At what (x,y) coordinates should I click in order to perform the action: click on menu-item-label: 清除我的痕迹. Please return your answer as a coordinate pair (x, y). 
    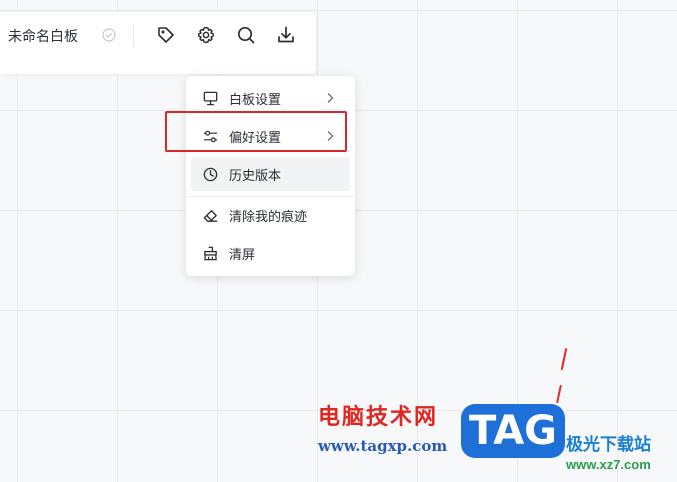
    Looking at the image, I should click on (268, 216).